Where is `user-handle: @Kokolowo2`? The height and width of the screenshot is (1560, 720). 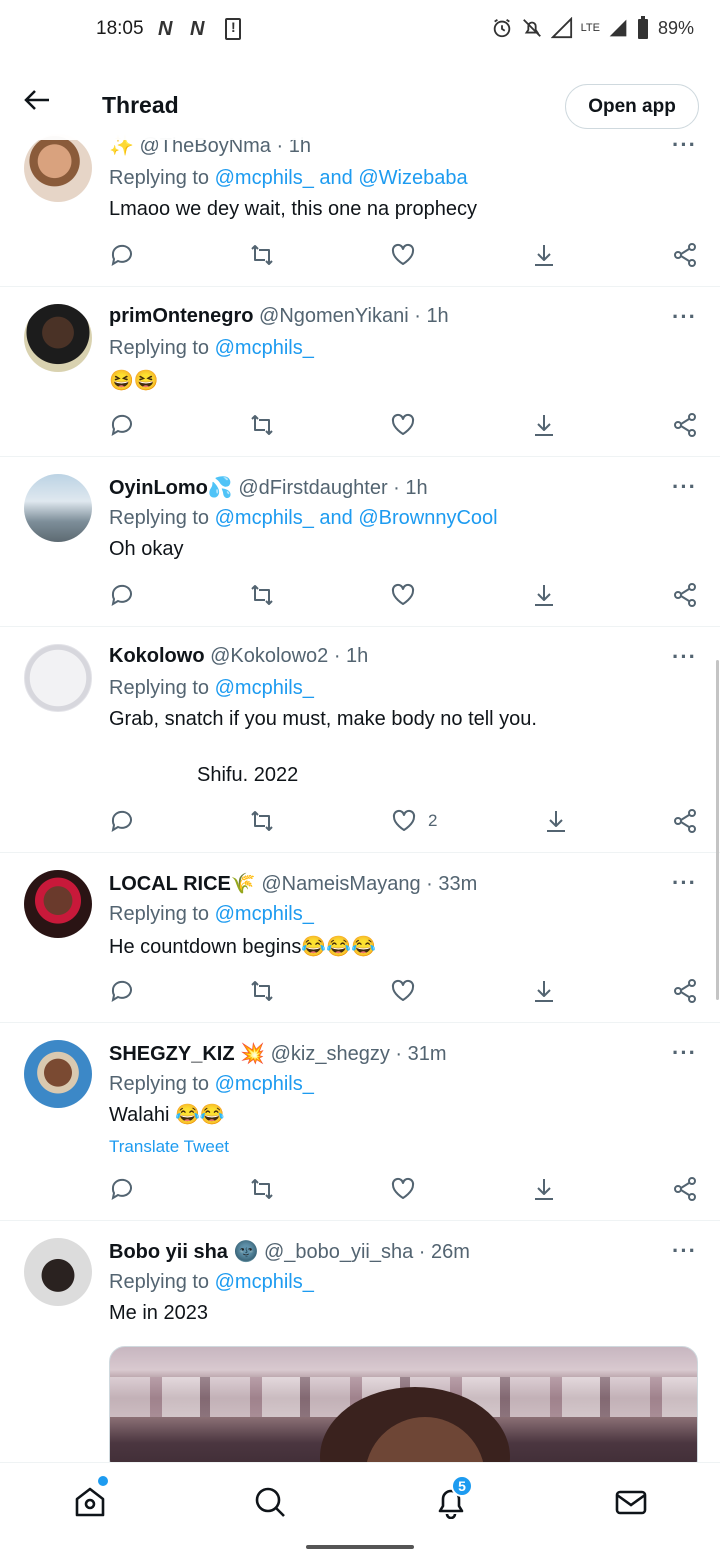 user-handle: @Kokolowo2 is located at coordinates (269, 656).